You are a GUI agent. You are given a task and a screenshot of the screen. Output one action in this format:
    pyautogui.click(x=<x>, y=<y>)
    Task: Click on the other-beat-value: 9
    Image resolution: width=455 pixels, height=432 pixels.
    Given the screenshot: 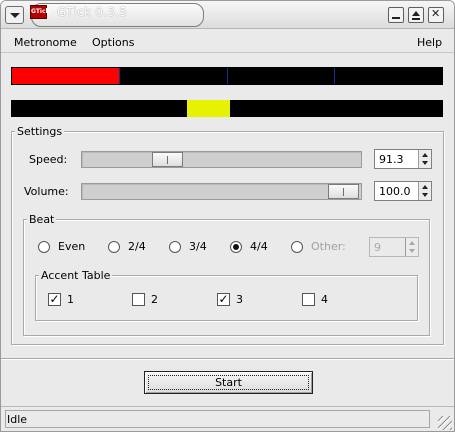 What is the action you would take?
    pyautogui.click(x=377, y=247)
    